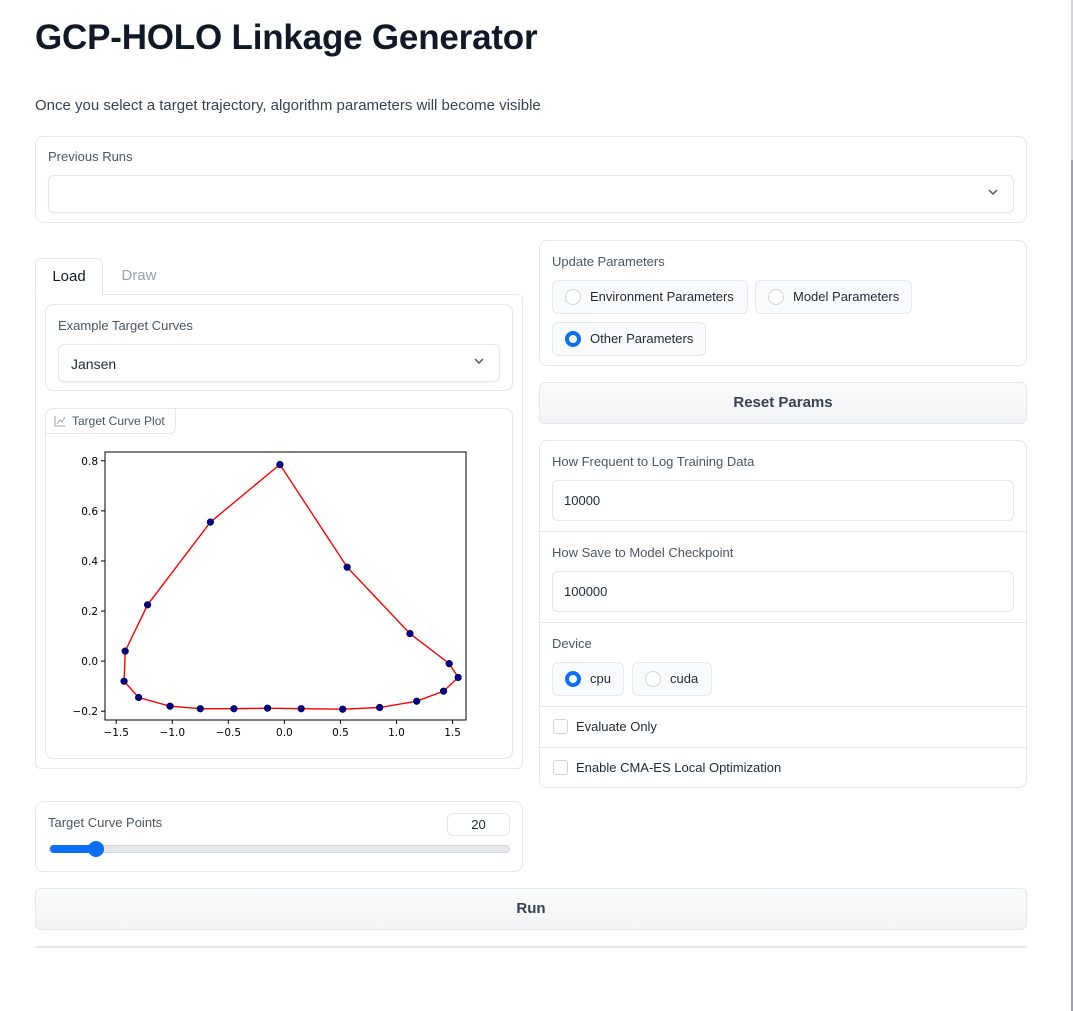 This screenshot has height=1011, width=1073. I want to click on log-freq-label: How Frequent to Log Training Data, so click(653, 461).